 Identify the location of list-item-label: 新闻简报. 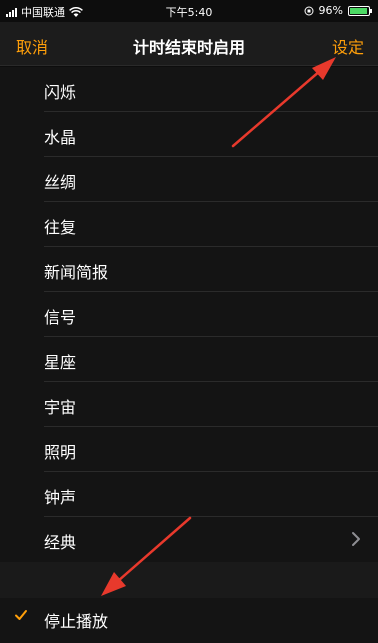
(76, 272).